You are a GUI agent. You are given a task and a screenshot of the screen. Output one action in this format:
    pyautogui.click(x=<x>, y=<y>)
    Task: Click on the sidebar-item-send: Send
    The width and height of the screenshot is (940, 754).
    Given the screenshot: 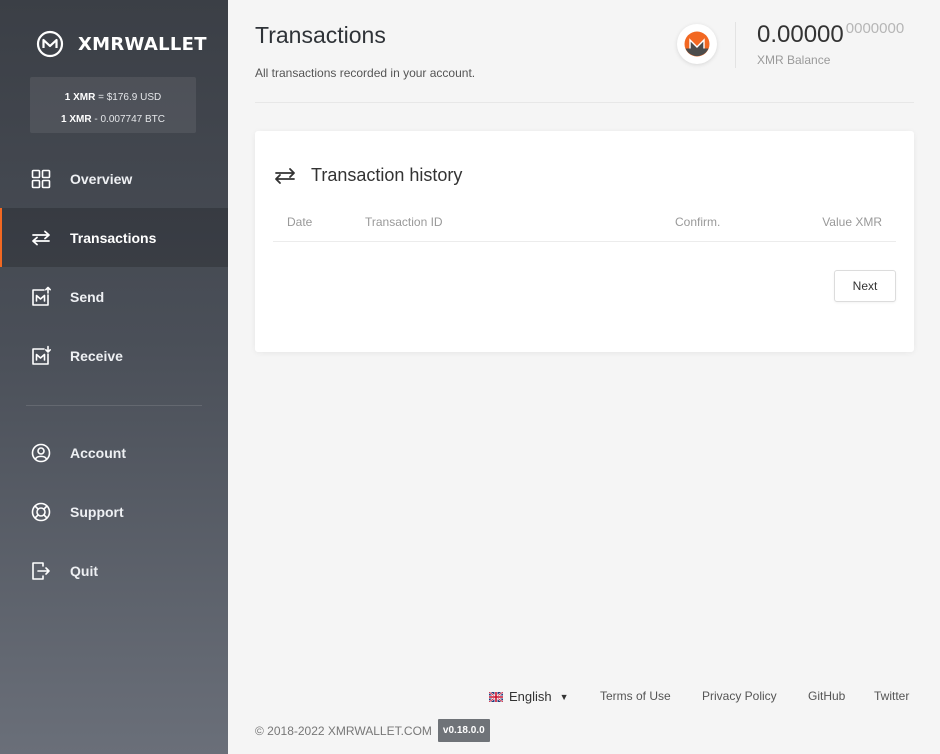 What is the action you would take?
    pyautogui.click(x=114, y=296)
    